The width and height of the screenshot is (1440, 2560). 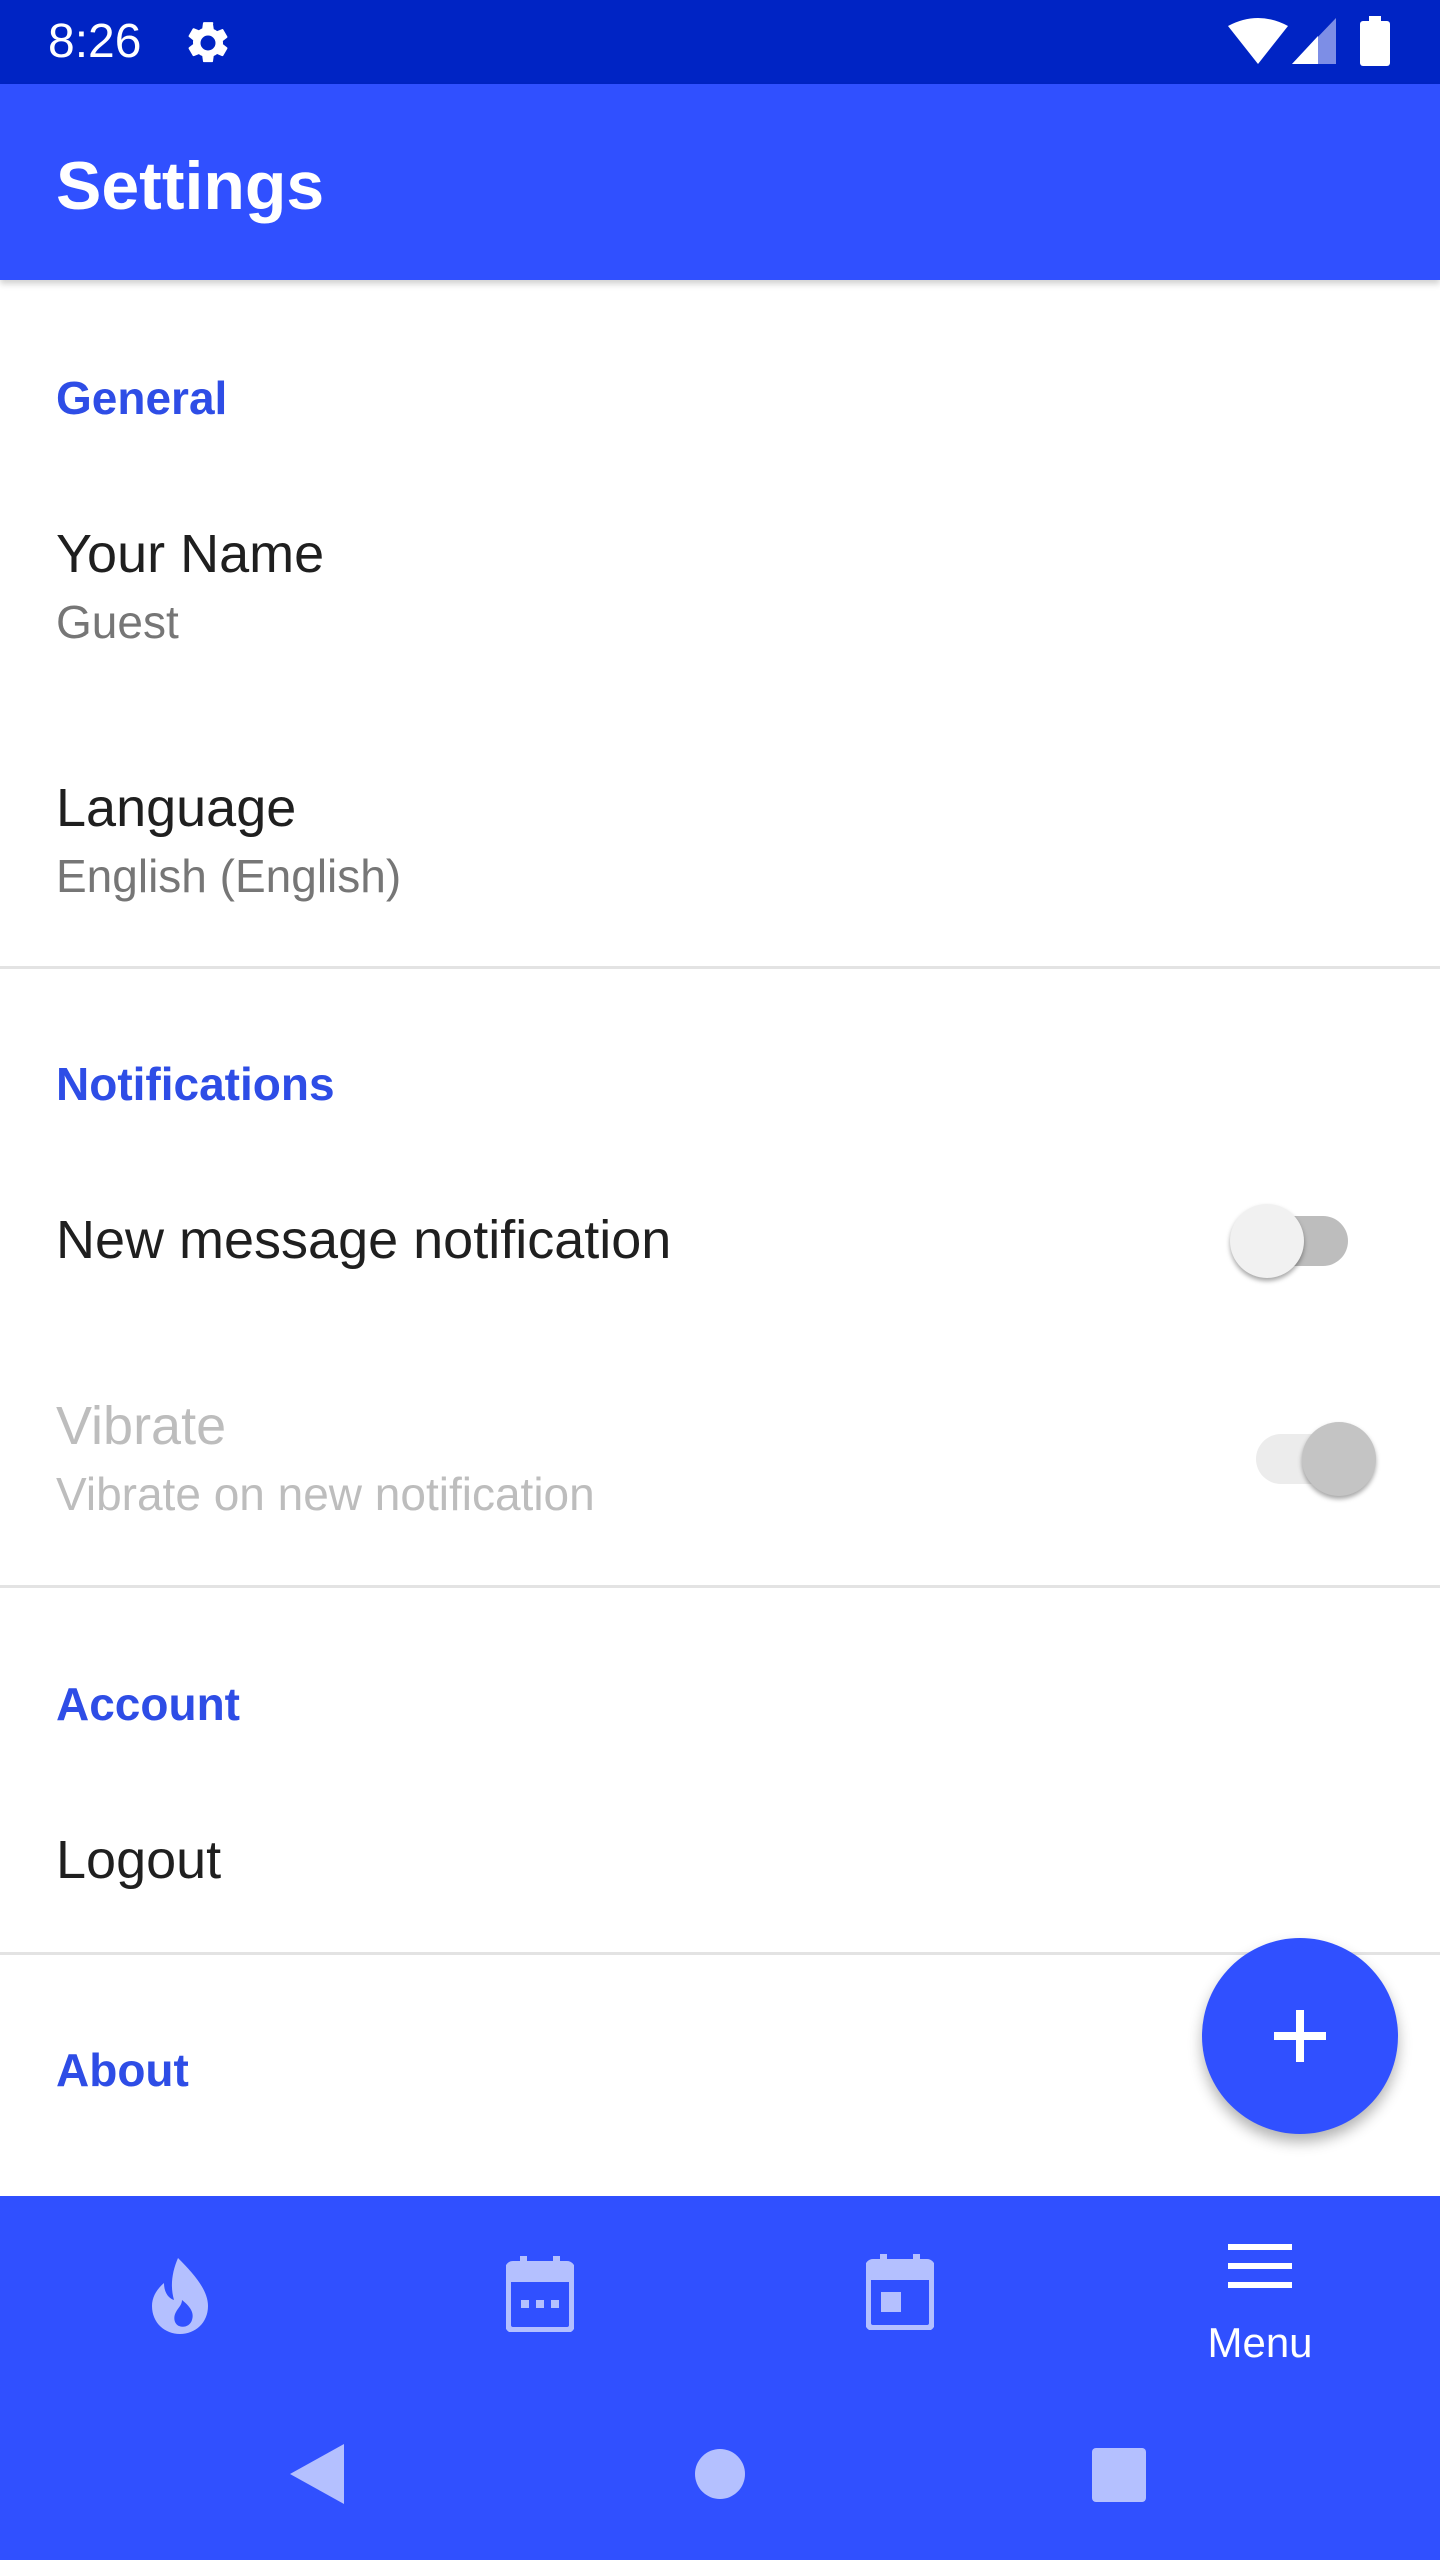 I want to click on nav-item-calendar-events, so click(x=540, y=2288).